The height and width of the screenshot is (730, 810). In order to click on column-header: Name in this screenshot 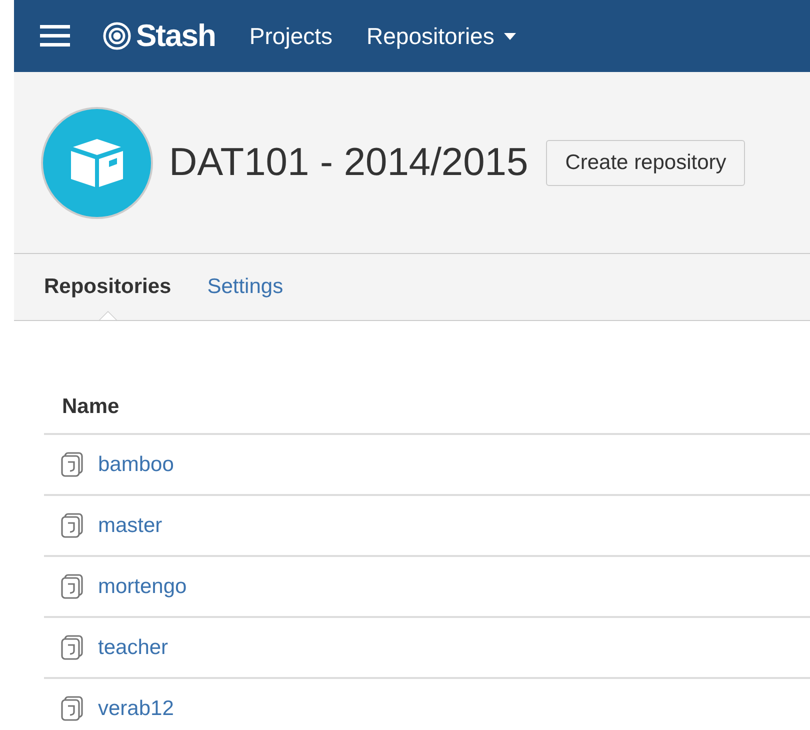, I will do `click(427, 408)`.